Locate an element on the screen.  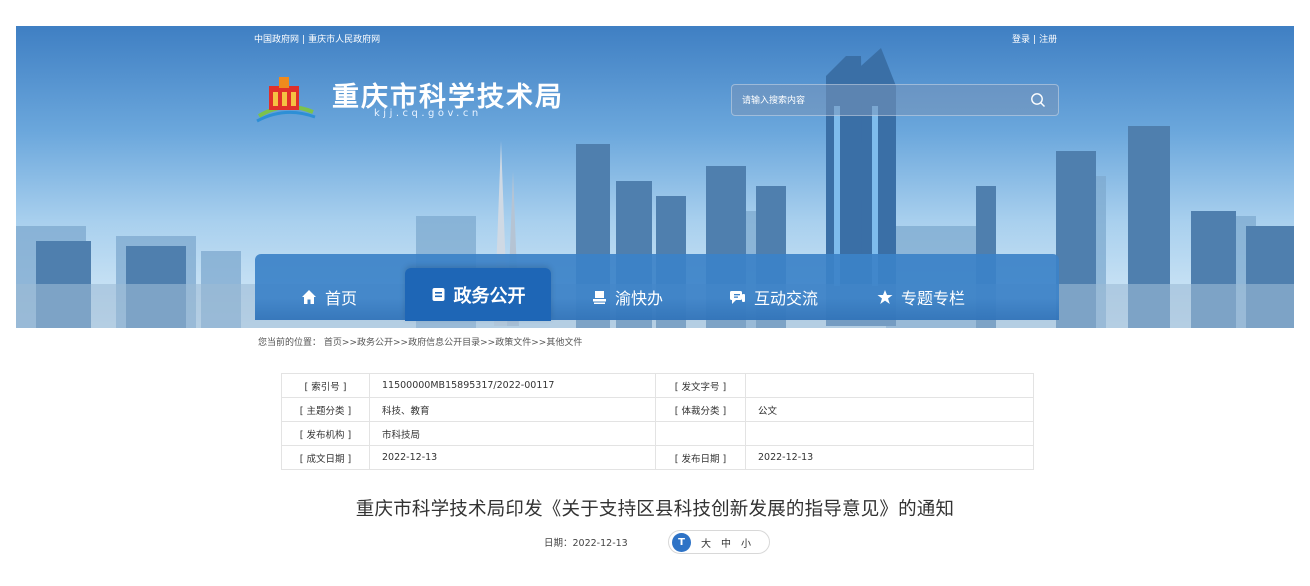
nav-item-special-topics: 专题专栏 is located at coordinates (921, 297).